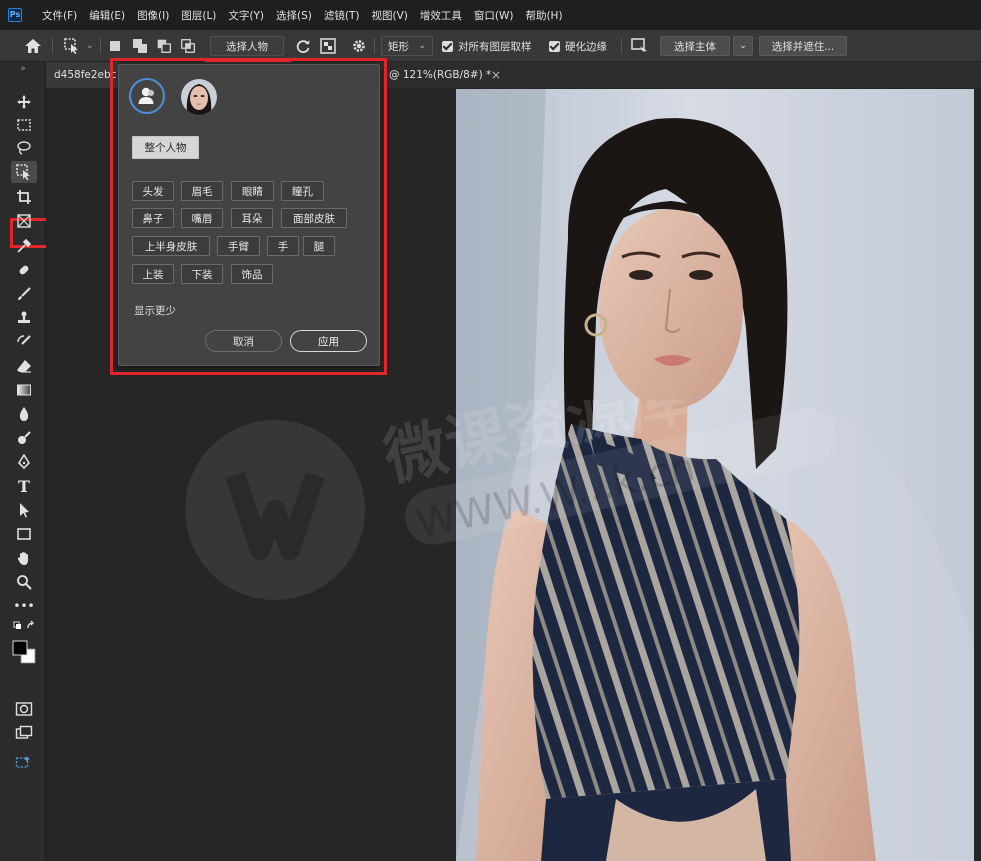 The image size is (981, 861). I want to click on select-people-label: 选择人物, so click(247, 46).